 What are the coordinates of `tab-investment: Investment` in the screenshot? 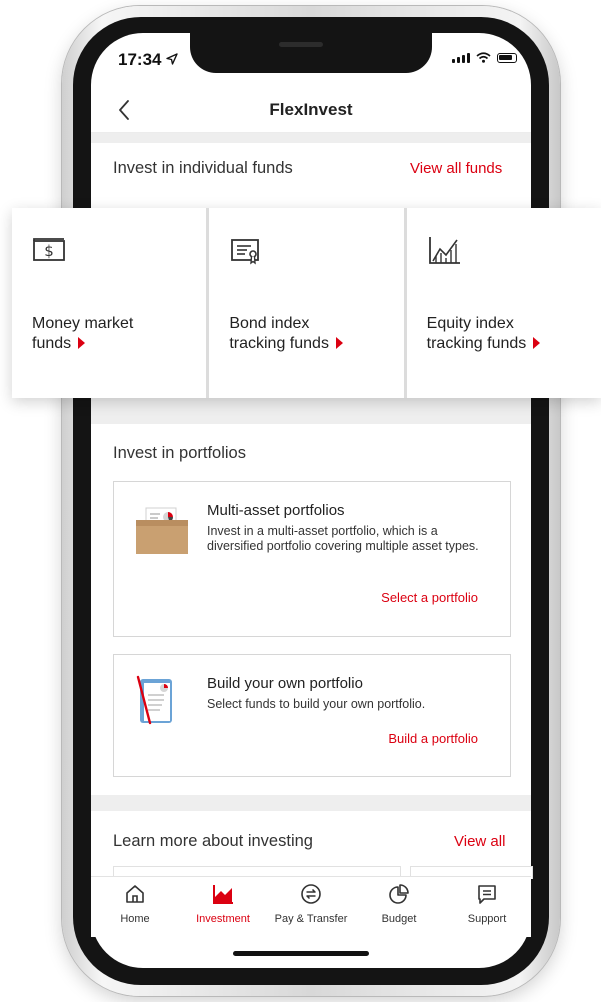 It's located at (223, 904).